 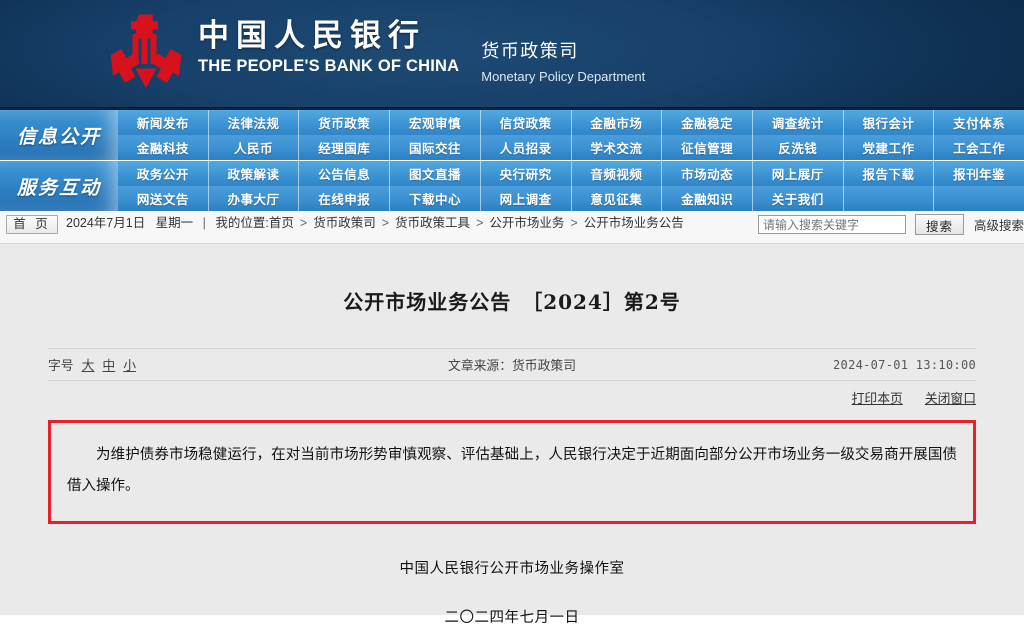 What do you see at coordinates (435, 122) in the screenshot?
I see `nav-item-macro-prudential: 宏观审慎` at bounding box center [435, 122].